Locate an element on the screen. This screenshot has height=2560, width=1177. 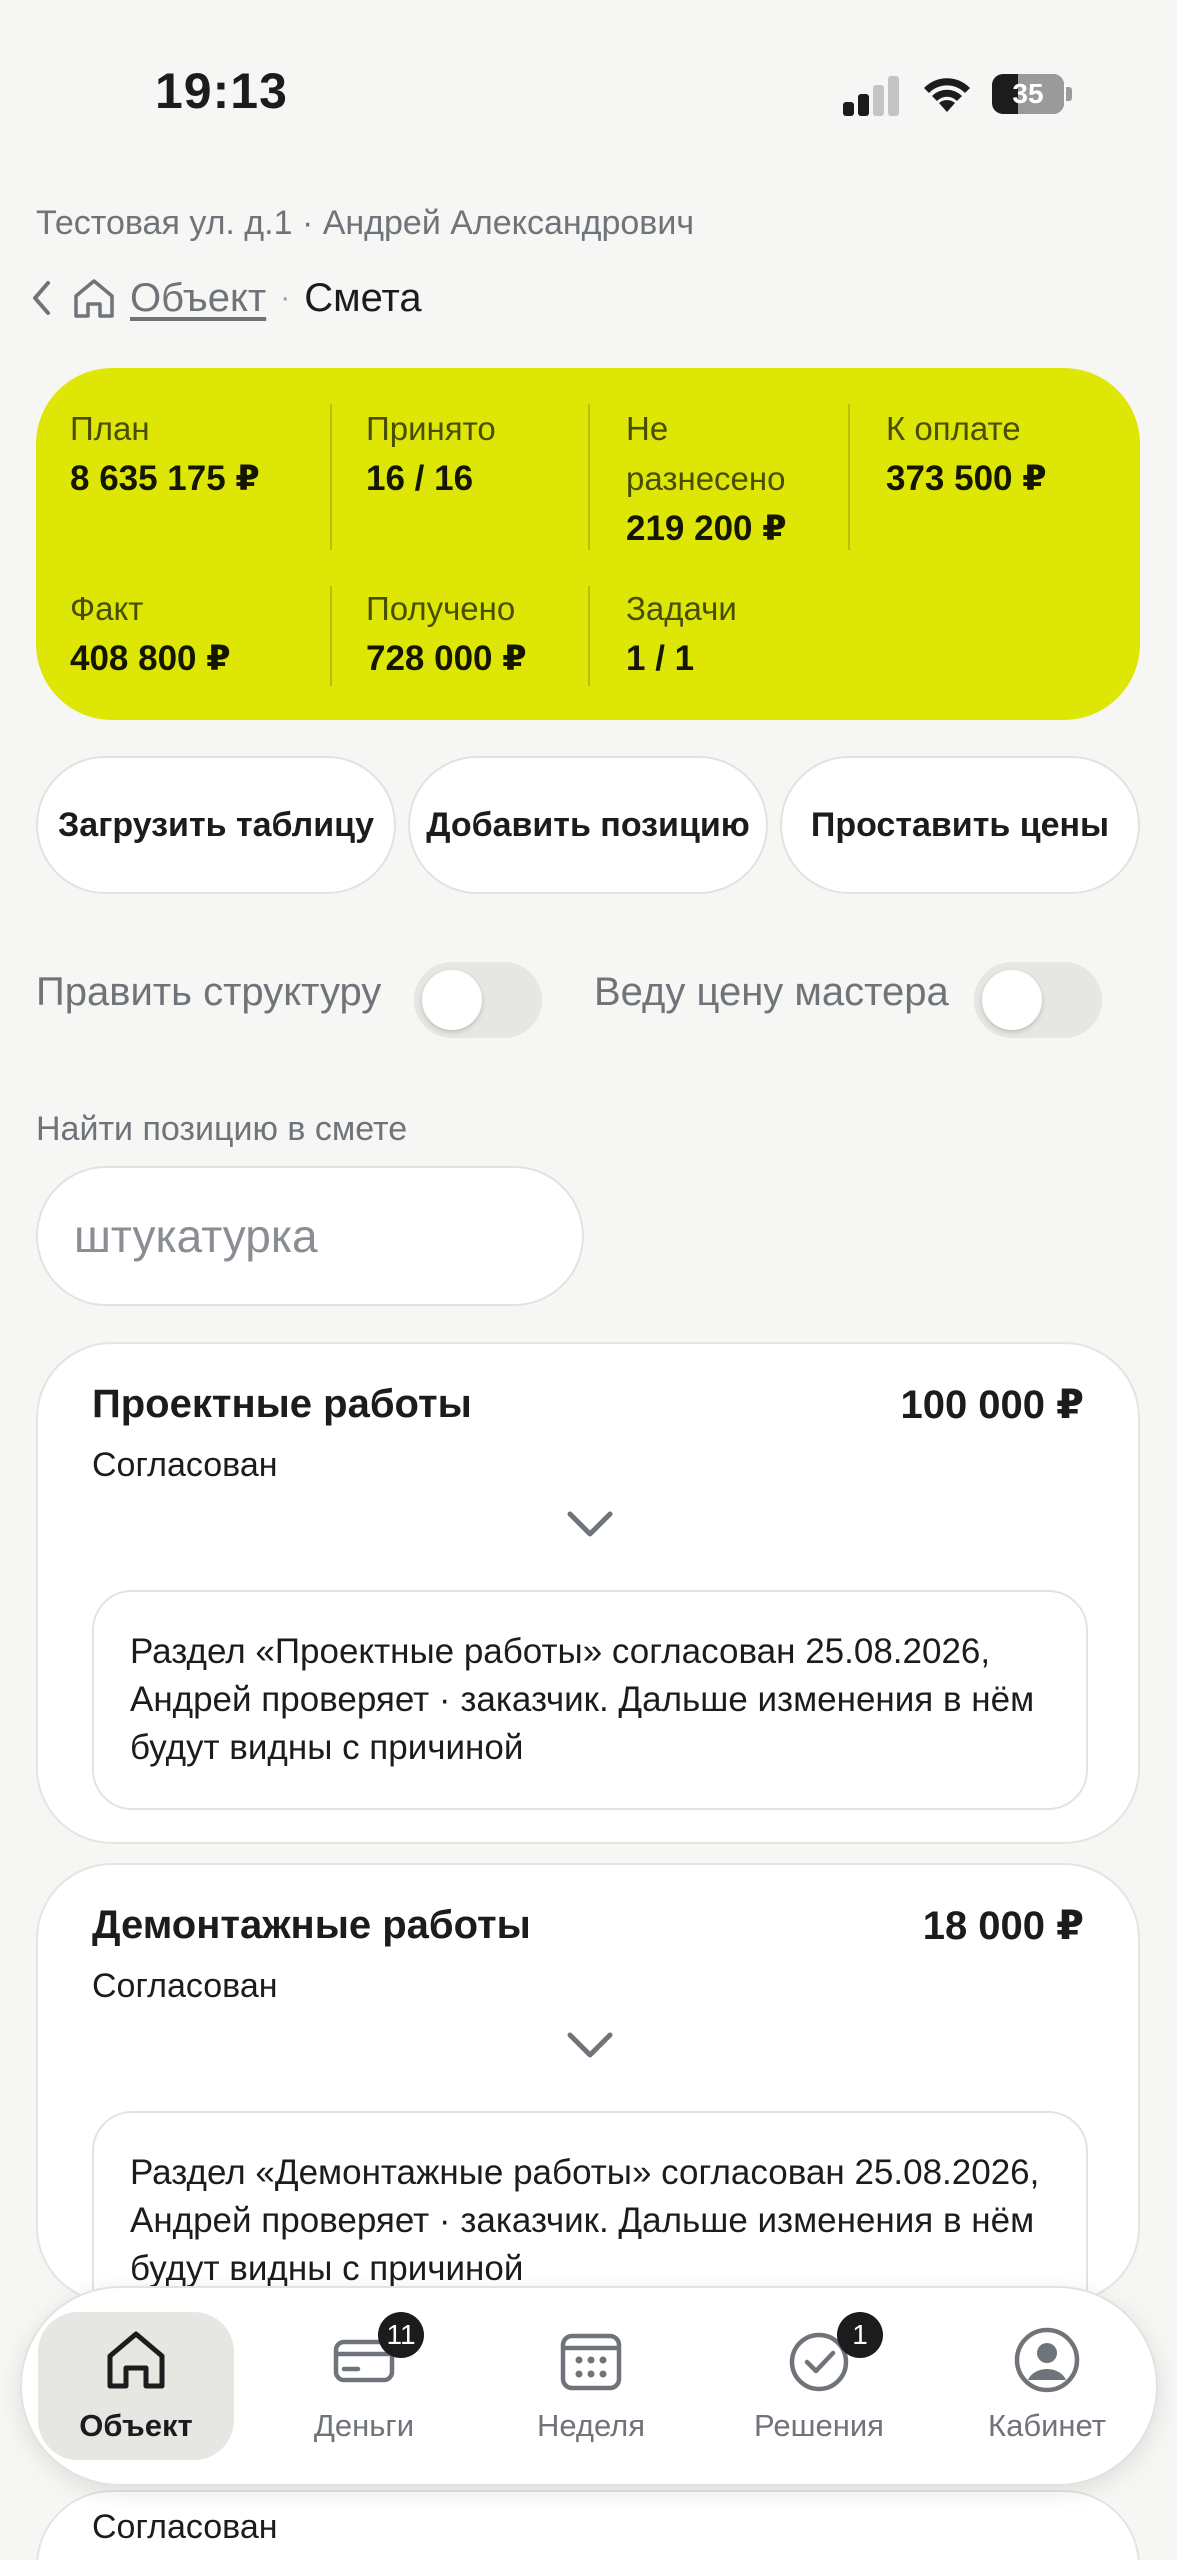
status-time: 19:13 is located at coordinates (221, 91).